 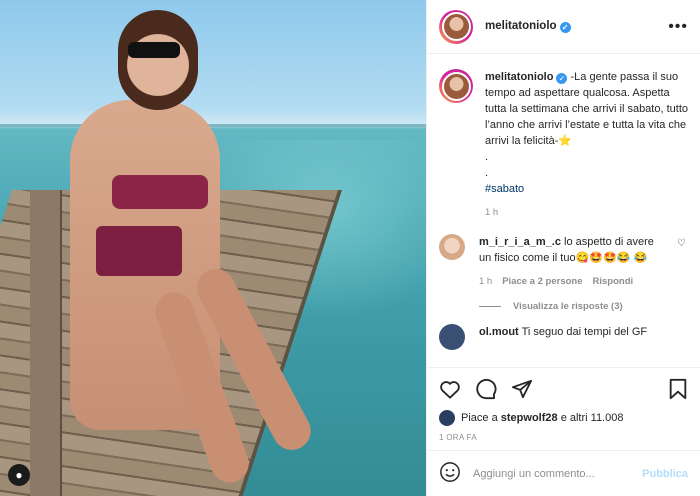 I want to click on sea-horizon, so click(x=213, y=125).